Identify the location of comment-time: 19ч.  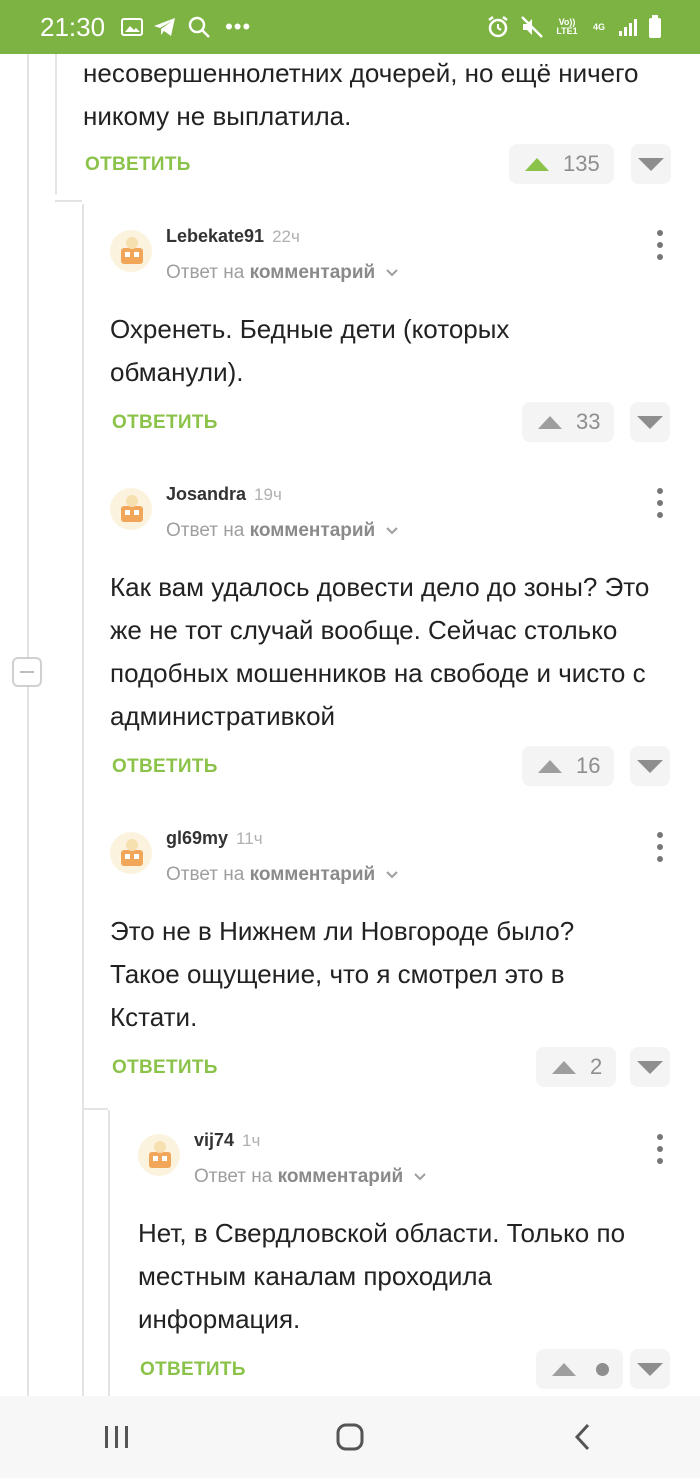
(268, 494).